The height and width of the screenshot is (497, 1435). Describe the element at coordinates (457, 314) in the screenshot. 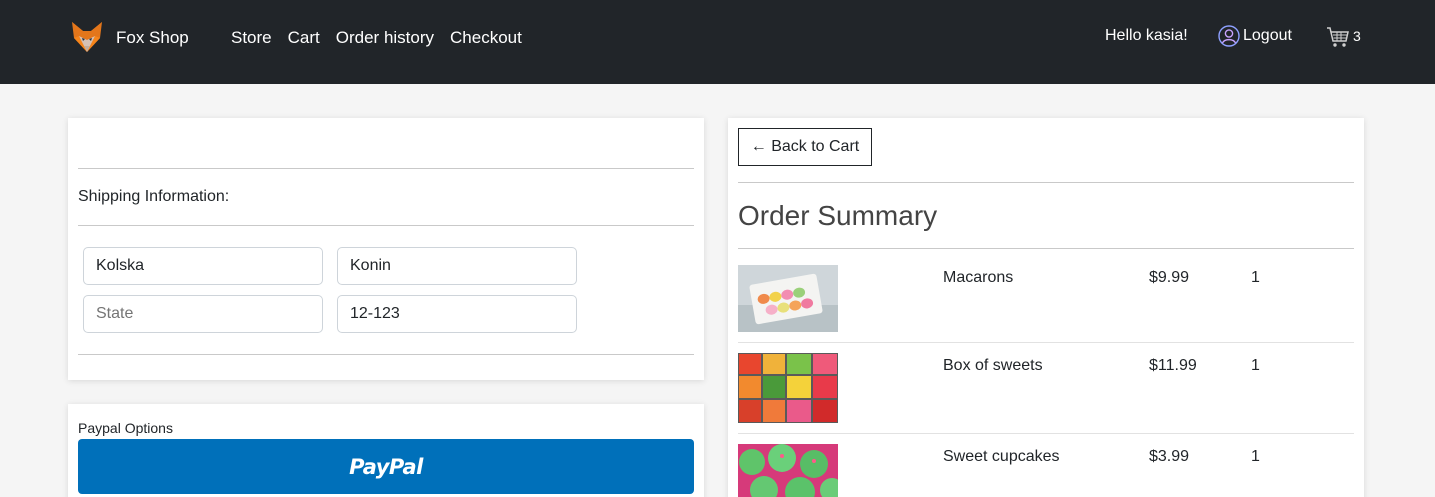

I see `zipcode-field` at that location.